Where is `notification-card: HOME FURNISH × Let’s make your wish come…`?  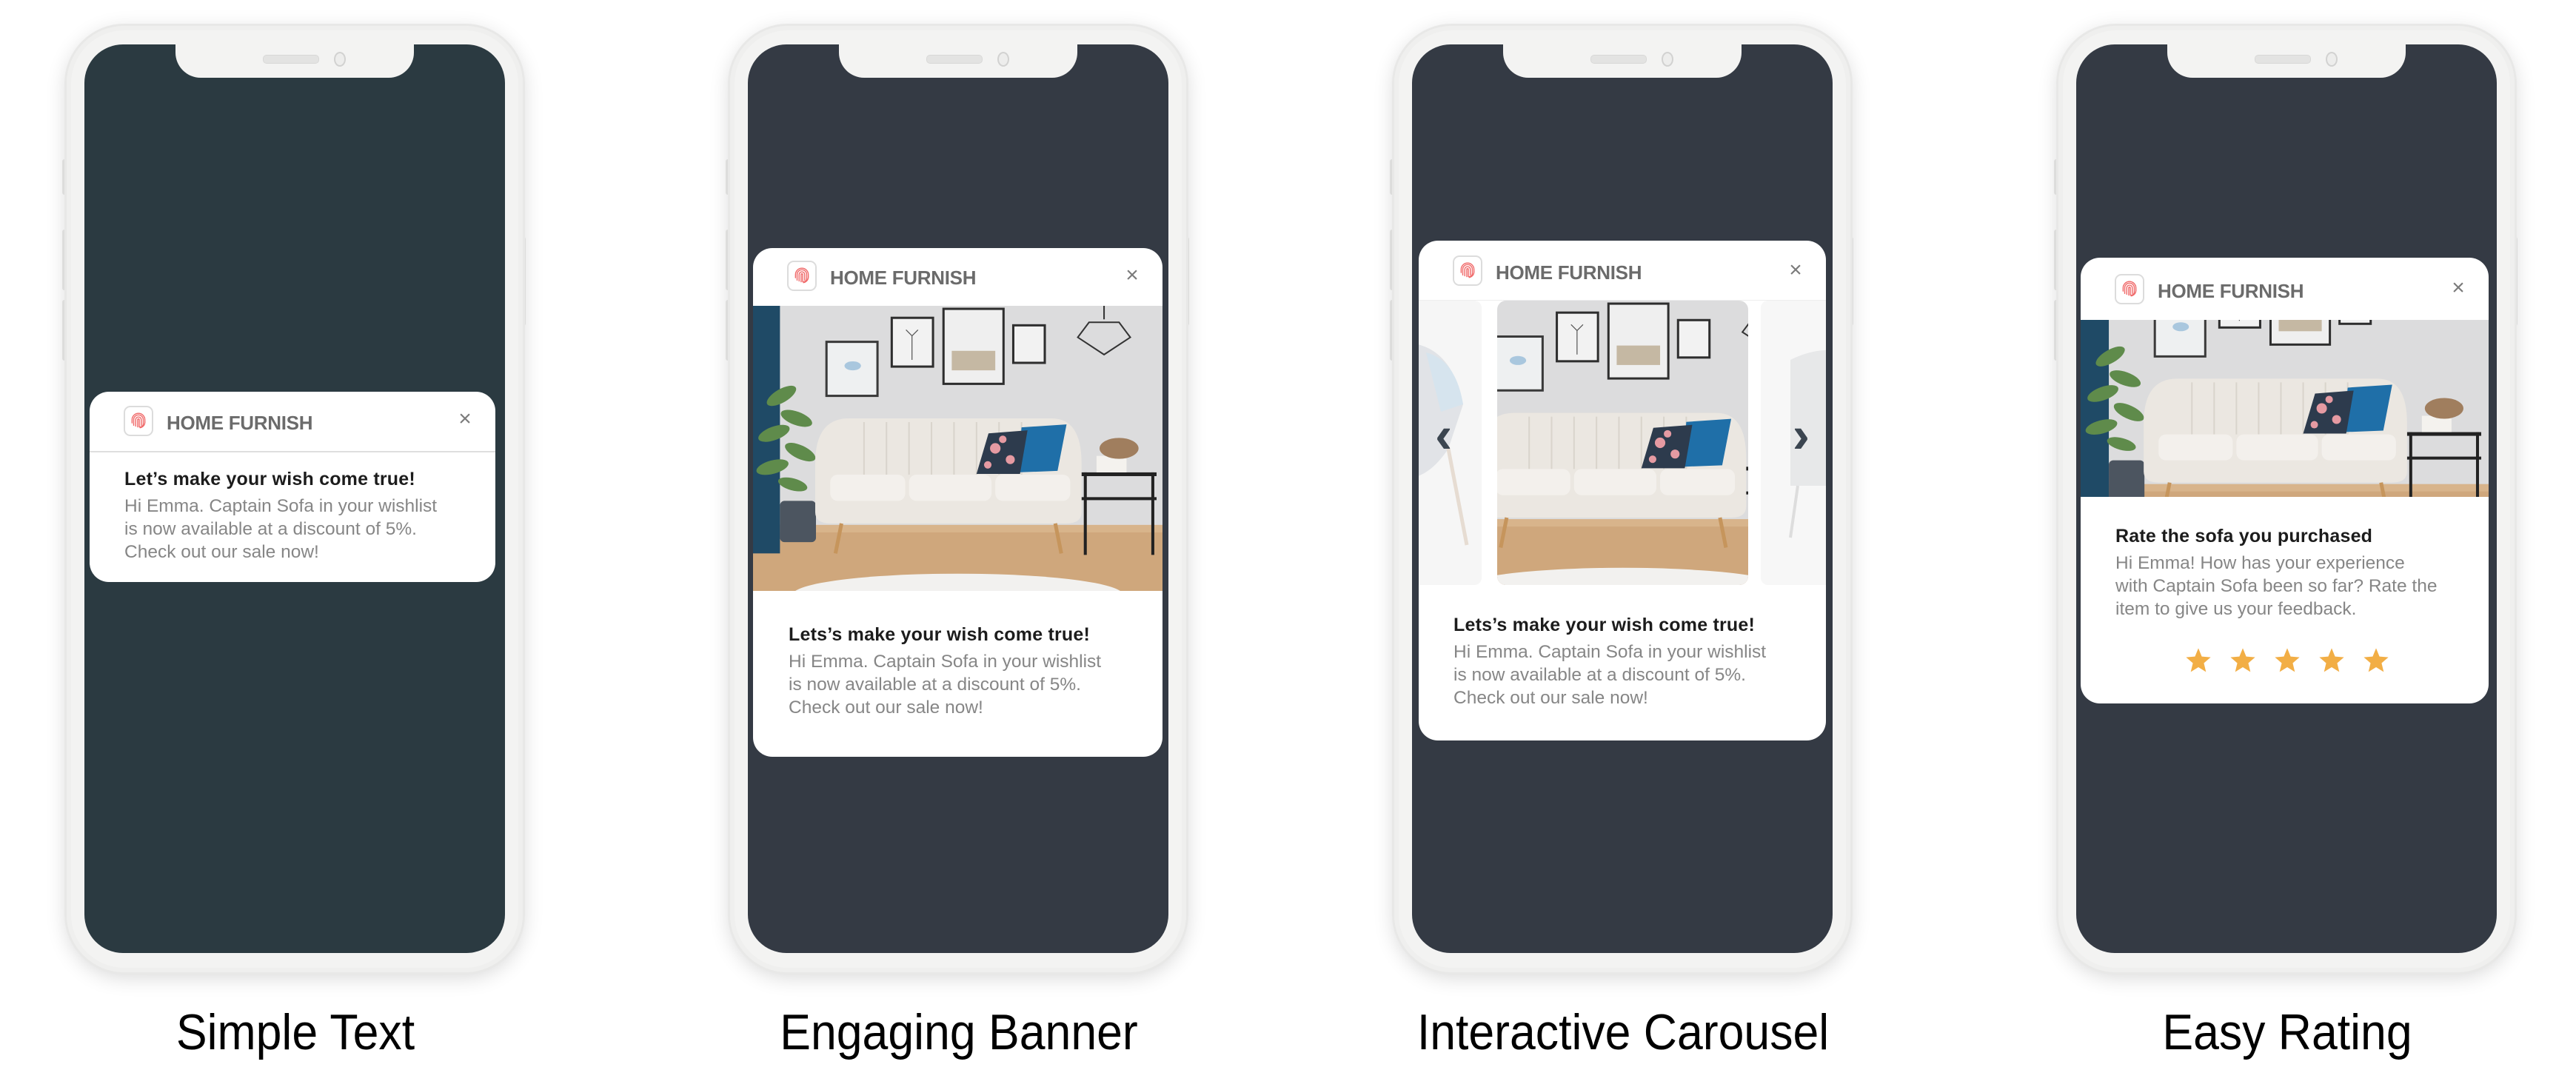
notification-card: HOME FURNISH × Let’s make your wish come… is located at coordinates (292, 487).